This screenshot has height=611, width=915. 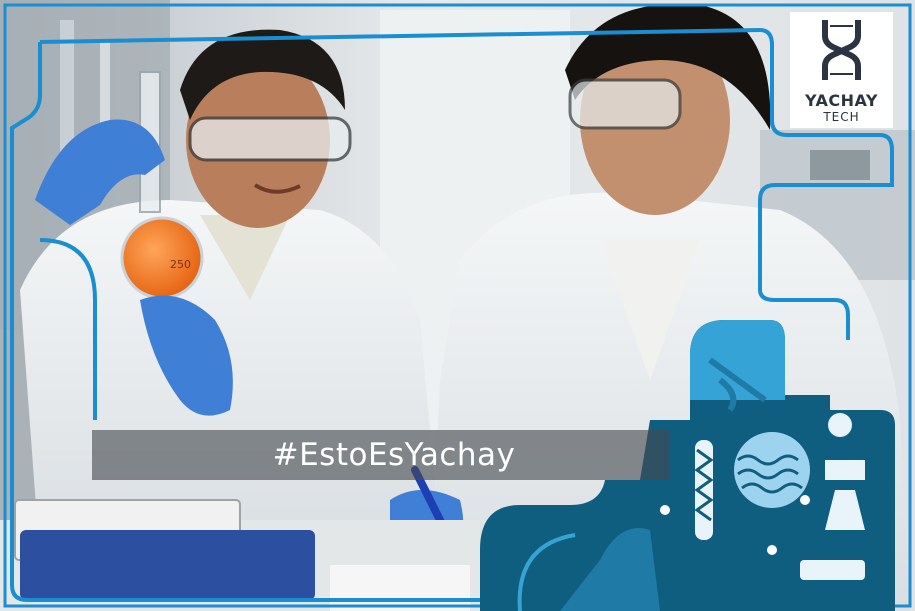 I want to click on dna-helix-icon, so click(x=841, y=50).